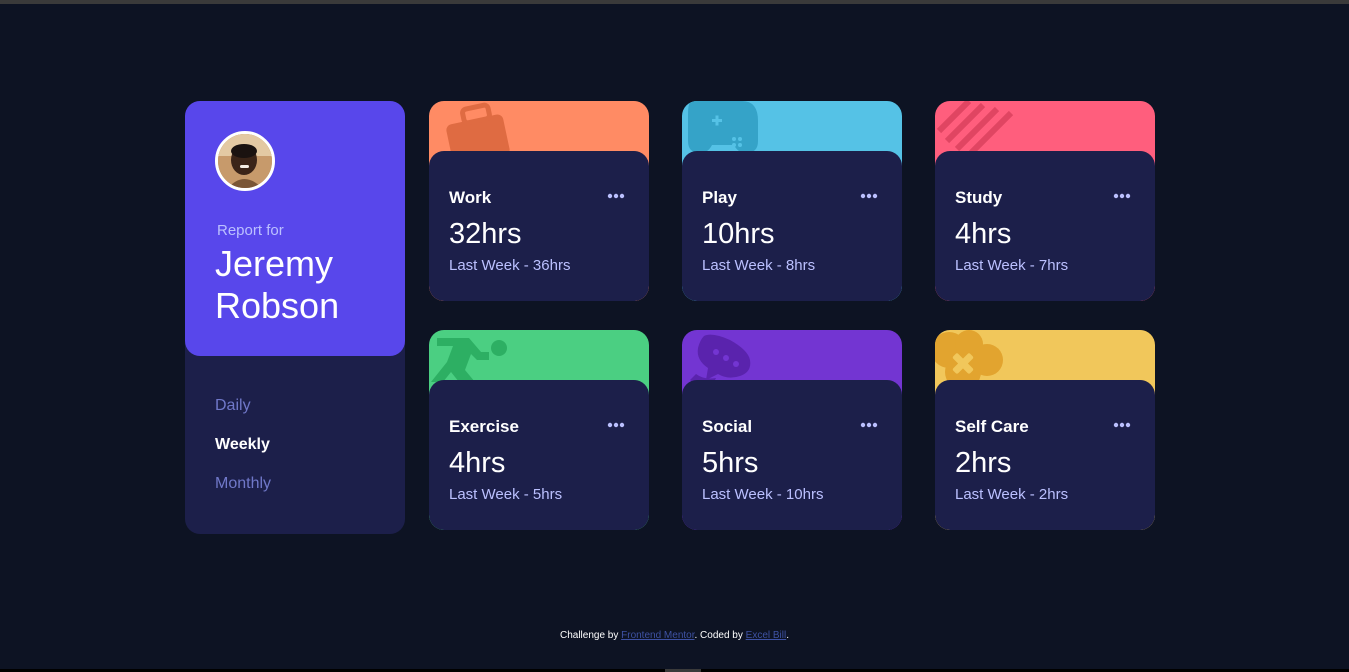  Describe the element at coordinates (674, 2) in the screenshot. I see `browser-top-border` at that location.